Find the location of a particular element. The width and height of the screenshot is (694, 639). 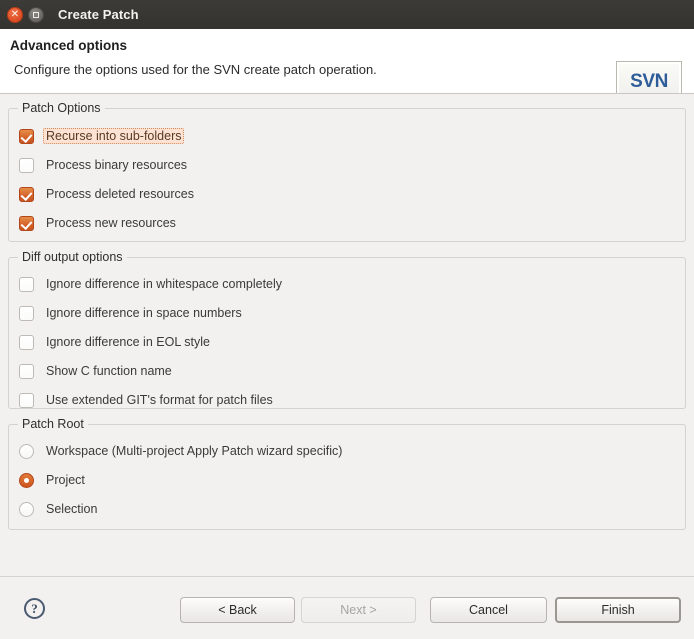

radio-workspace is located at coordinates (26, 451).